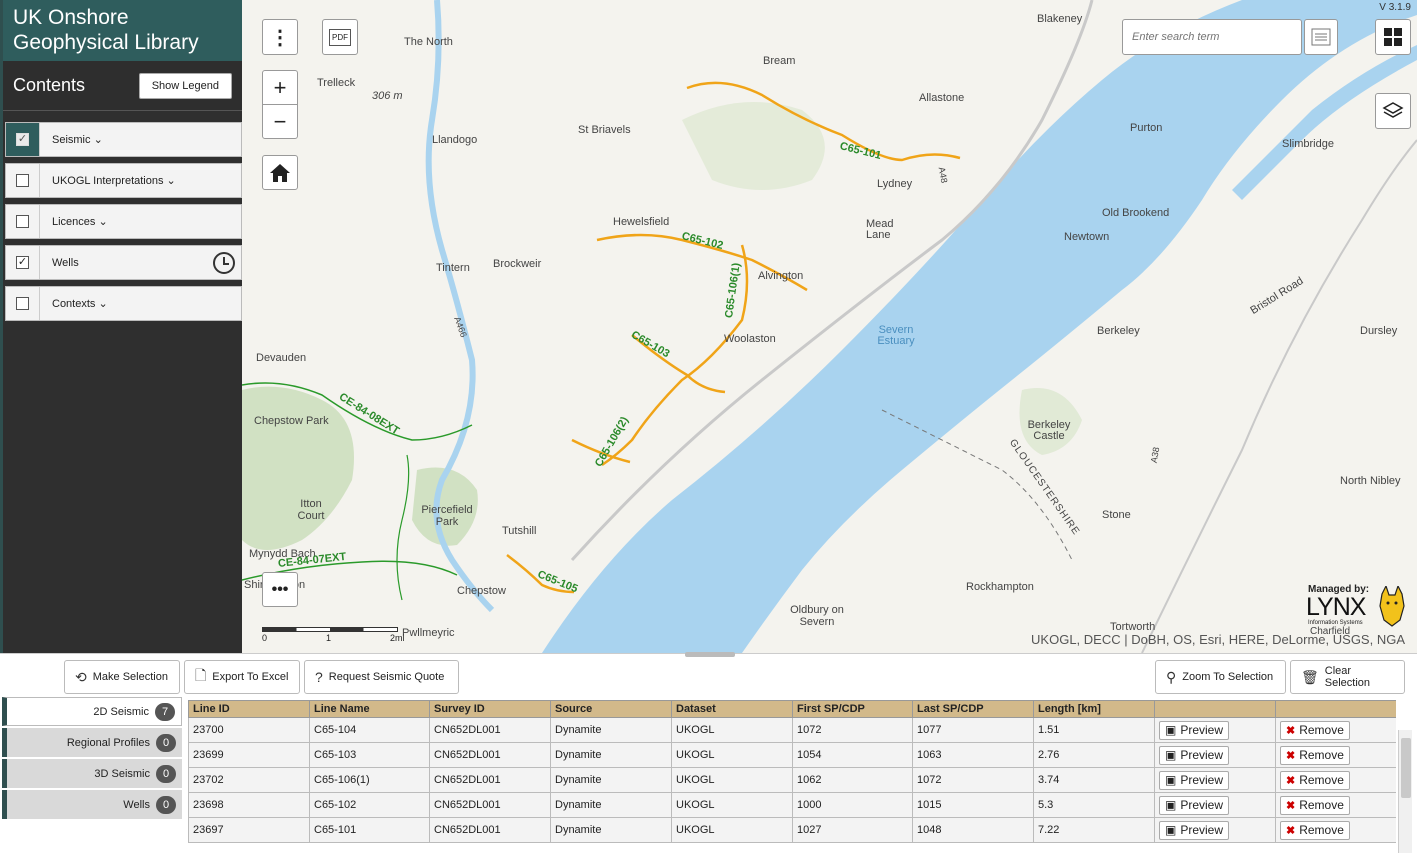  Describe the element at coordinates (852, 755) in the screenshot. I see `table-cell: 1054` at that location.